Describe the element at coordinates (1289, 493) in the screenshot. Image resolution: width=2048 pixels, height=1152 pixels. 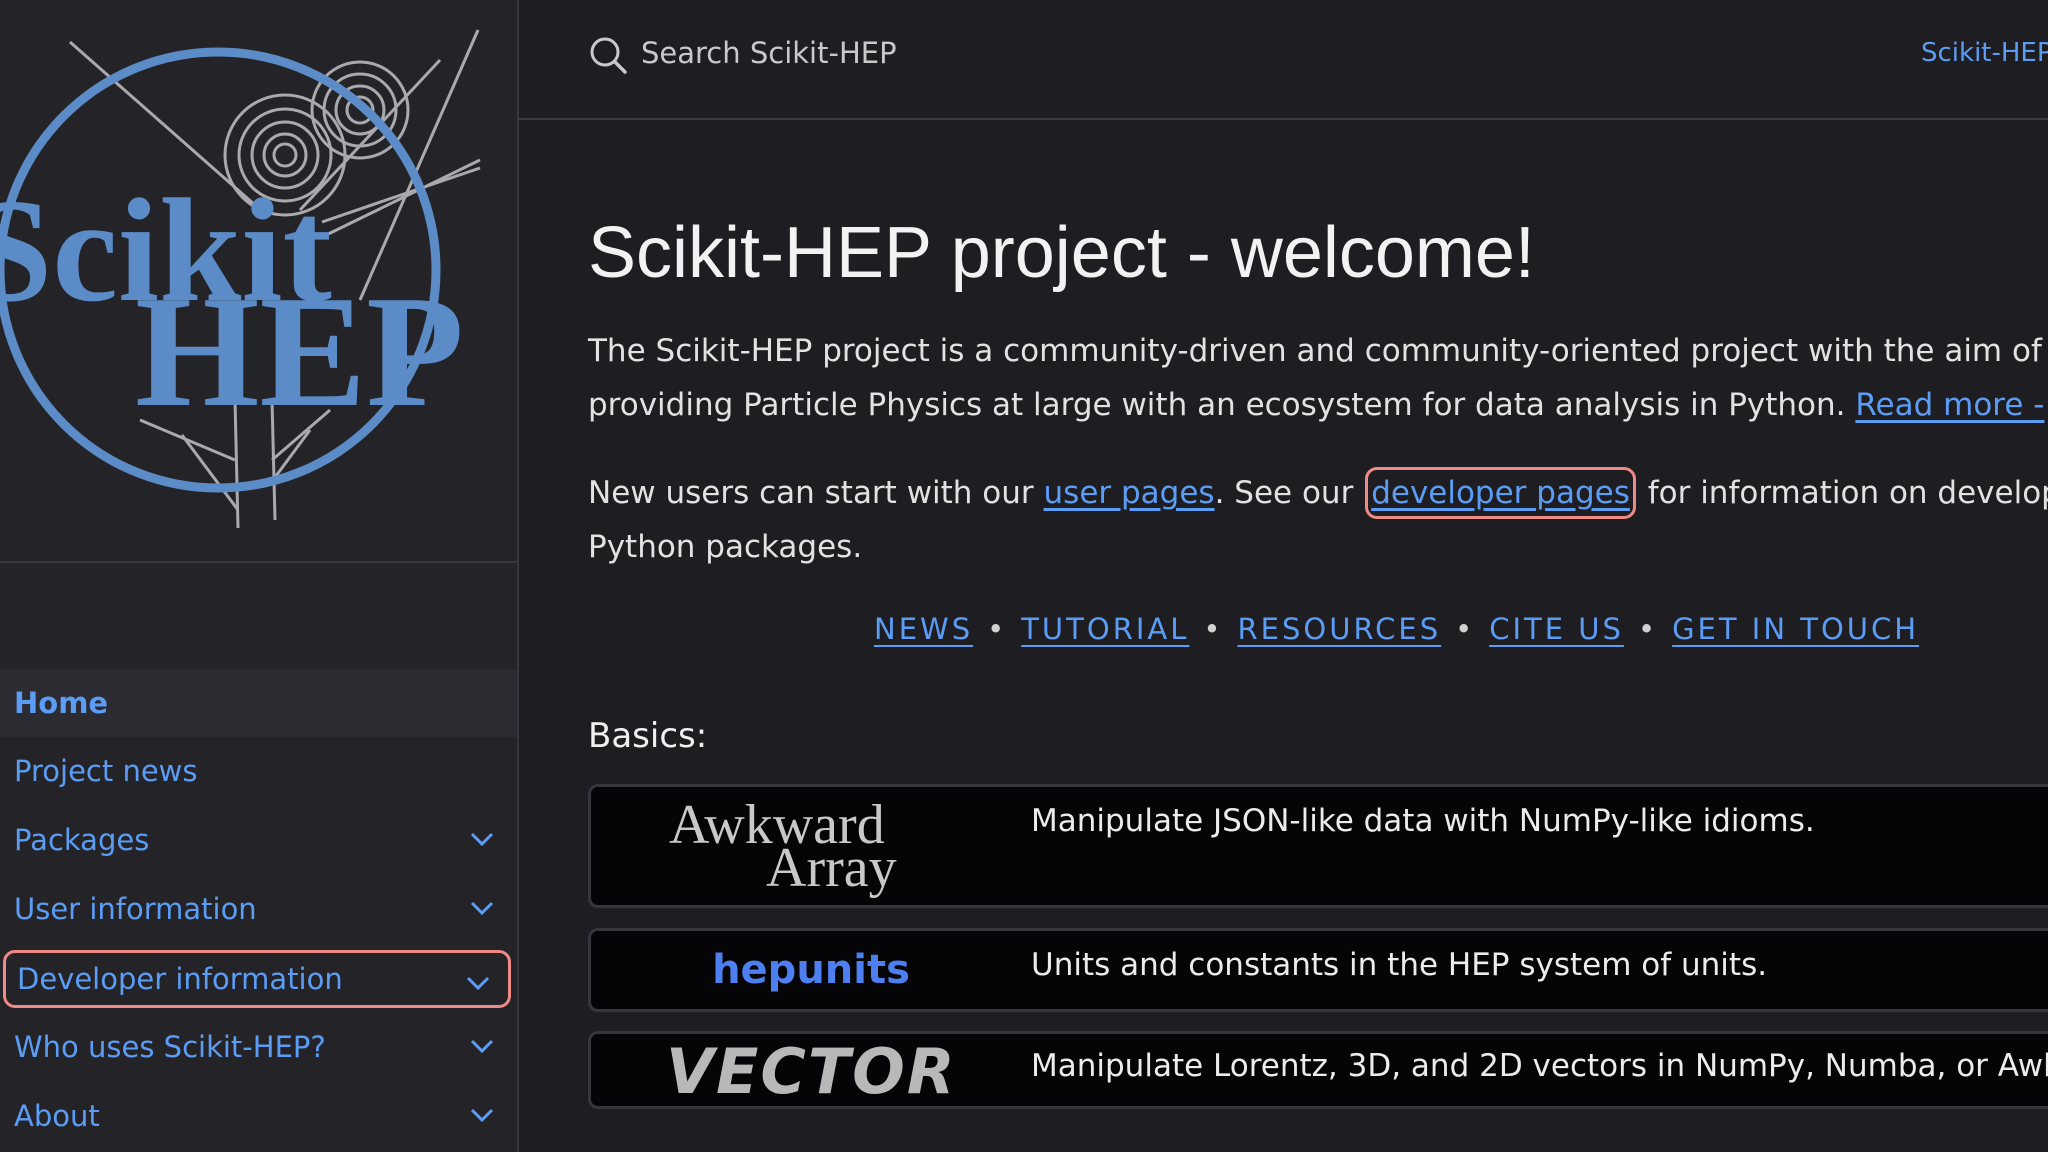
I see `new-users-text-mid: . See our` at that location.